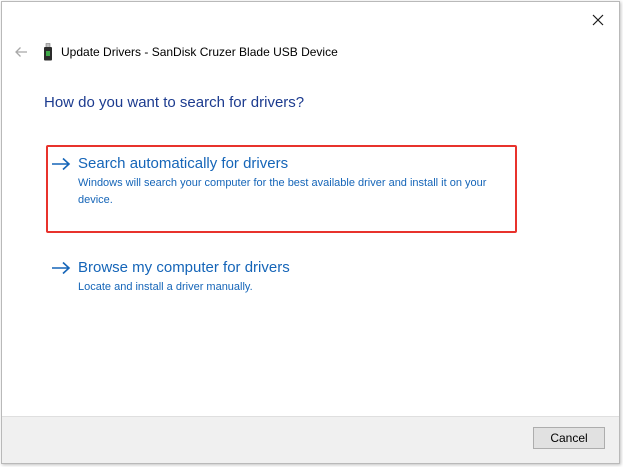  What do you see at coordinates (310, 439) in the screenshot?
I see `dialog-footer: Cancel` at bounding box center [310, 439].